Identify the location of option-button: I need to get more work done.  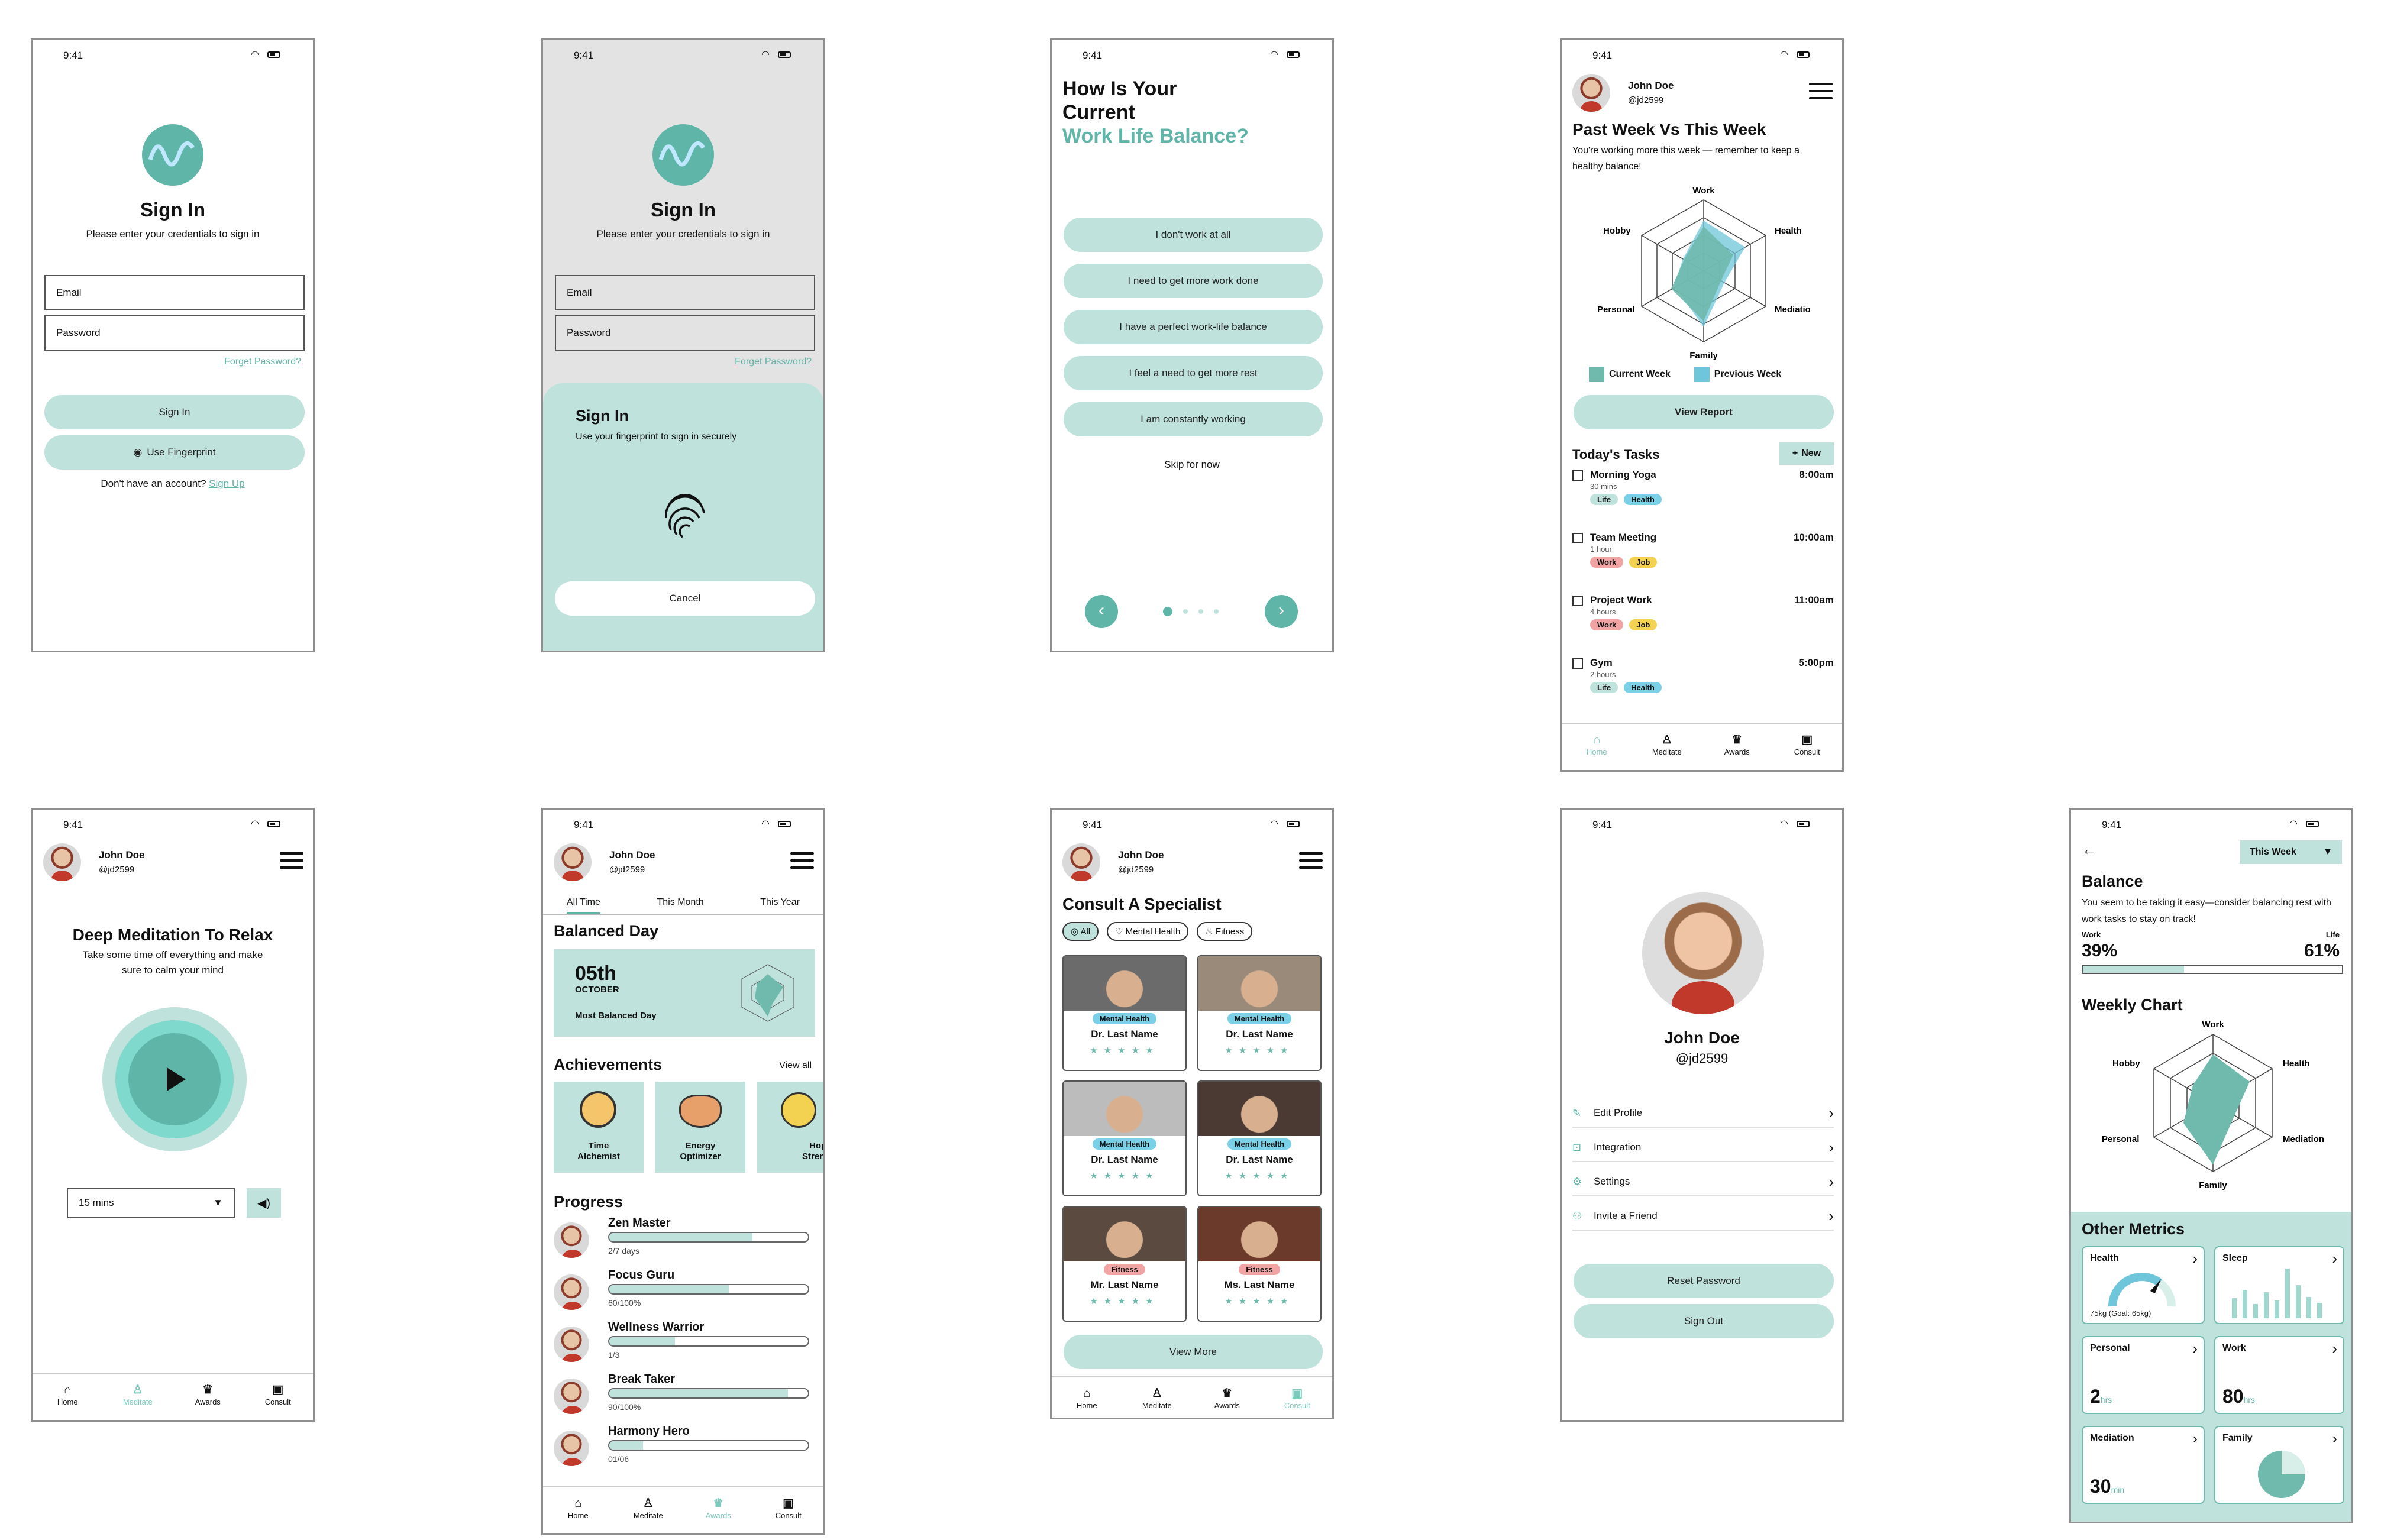
(1193, 281).